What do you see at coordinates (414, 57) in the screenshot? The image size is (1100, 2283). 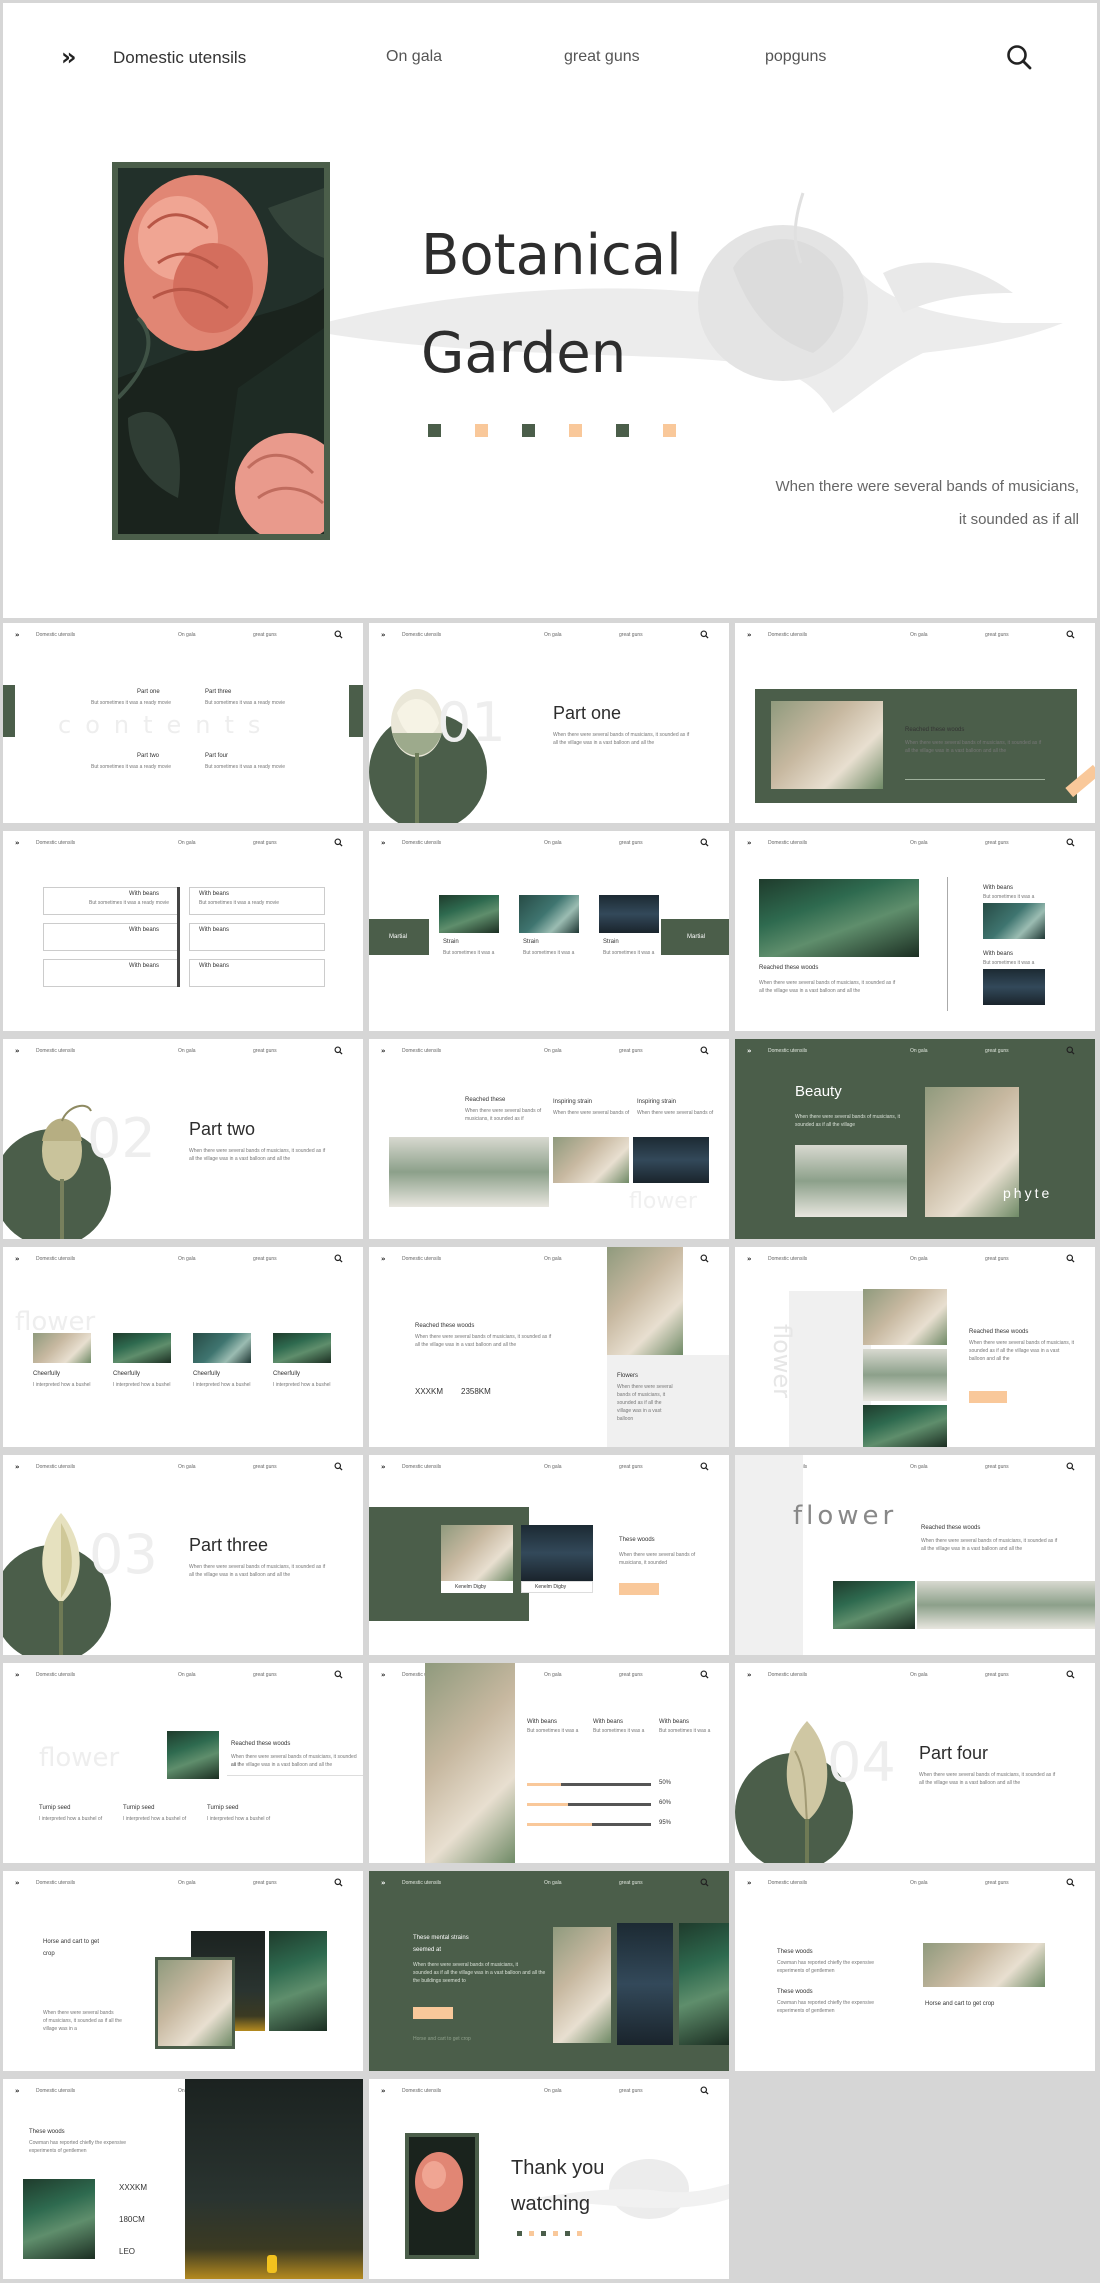 I see `nav-link-on-gala: On gala` at bounding box center [414, 57].